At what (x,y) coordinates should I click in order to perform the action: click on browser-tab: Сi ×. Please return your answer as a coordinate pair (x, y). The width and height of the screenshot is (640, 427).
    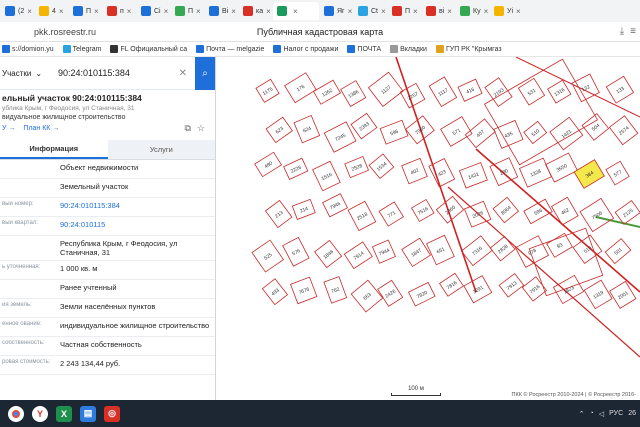
    Looking at the image, I should click on (153, 11).